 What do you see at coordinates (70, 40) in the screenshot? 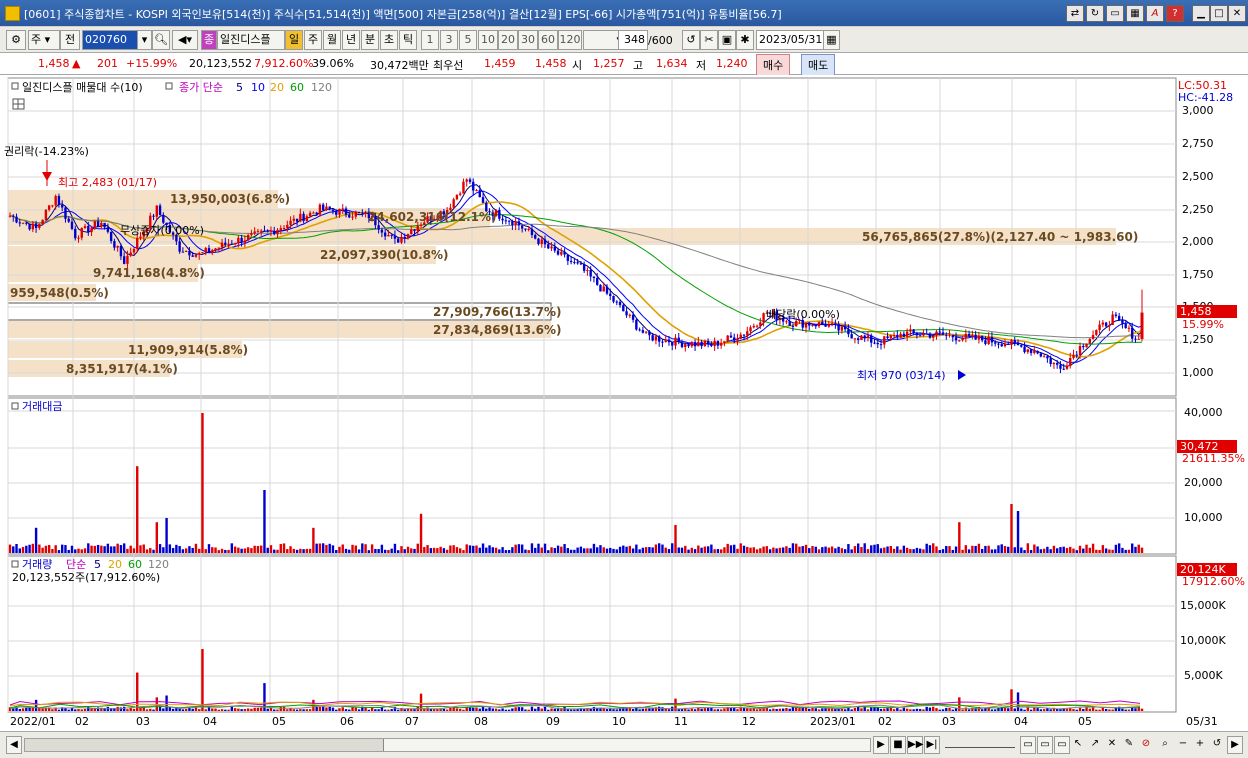
I see `prev-button: 전` at bounding box center [70, 40].